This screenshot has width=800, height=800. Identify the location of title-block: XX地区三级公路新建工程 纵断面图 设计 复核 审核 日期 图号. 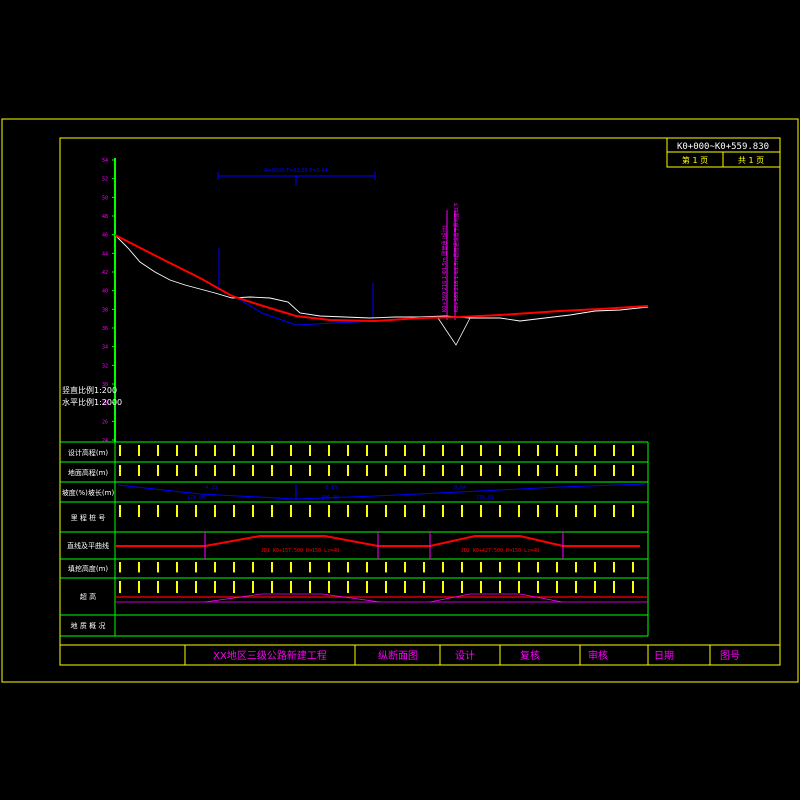
(420, 654).